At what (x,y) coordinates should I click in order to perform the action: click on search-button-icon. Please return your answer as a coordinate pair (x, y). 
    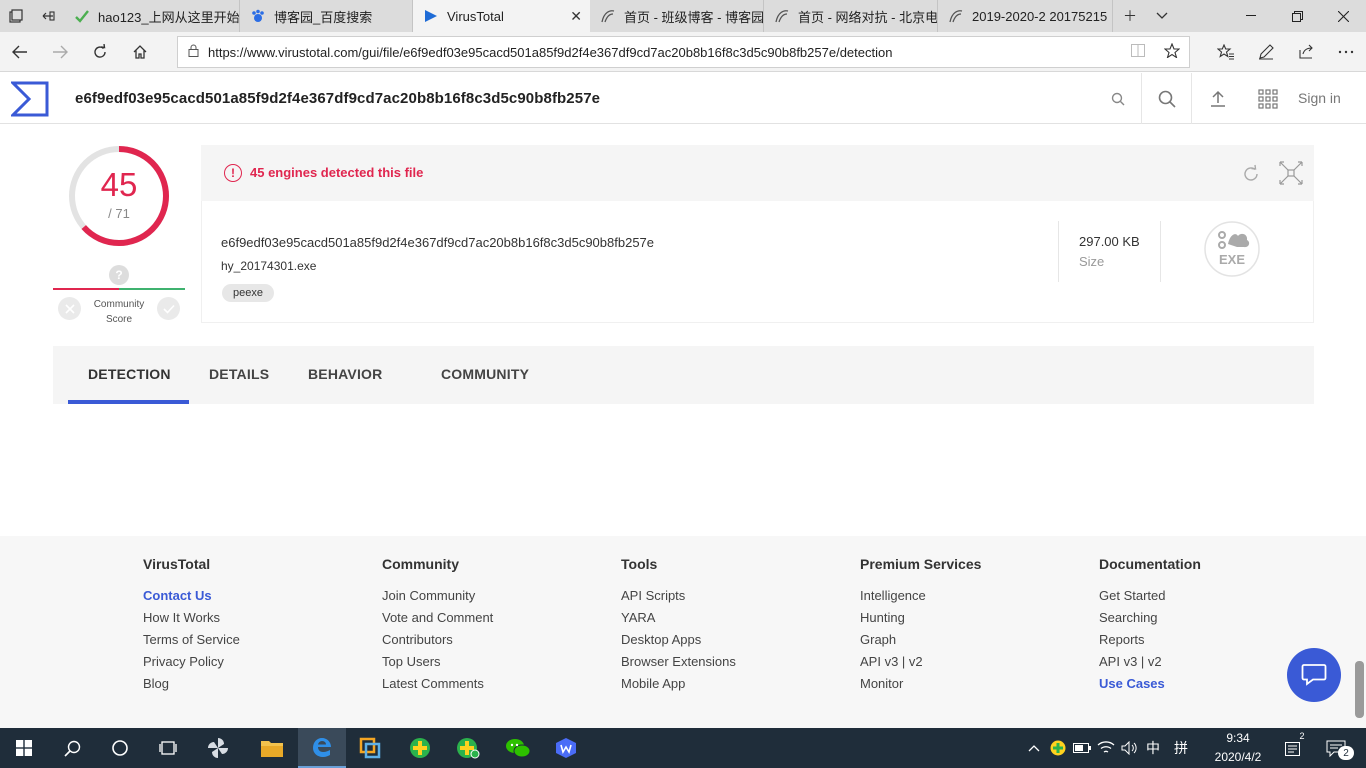
    Looking at the image, I should click on (1166, 98).